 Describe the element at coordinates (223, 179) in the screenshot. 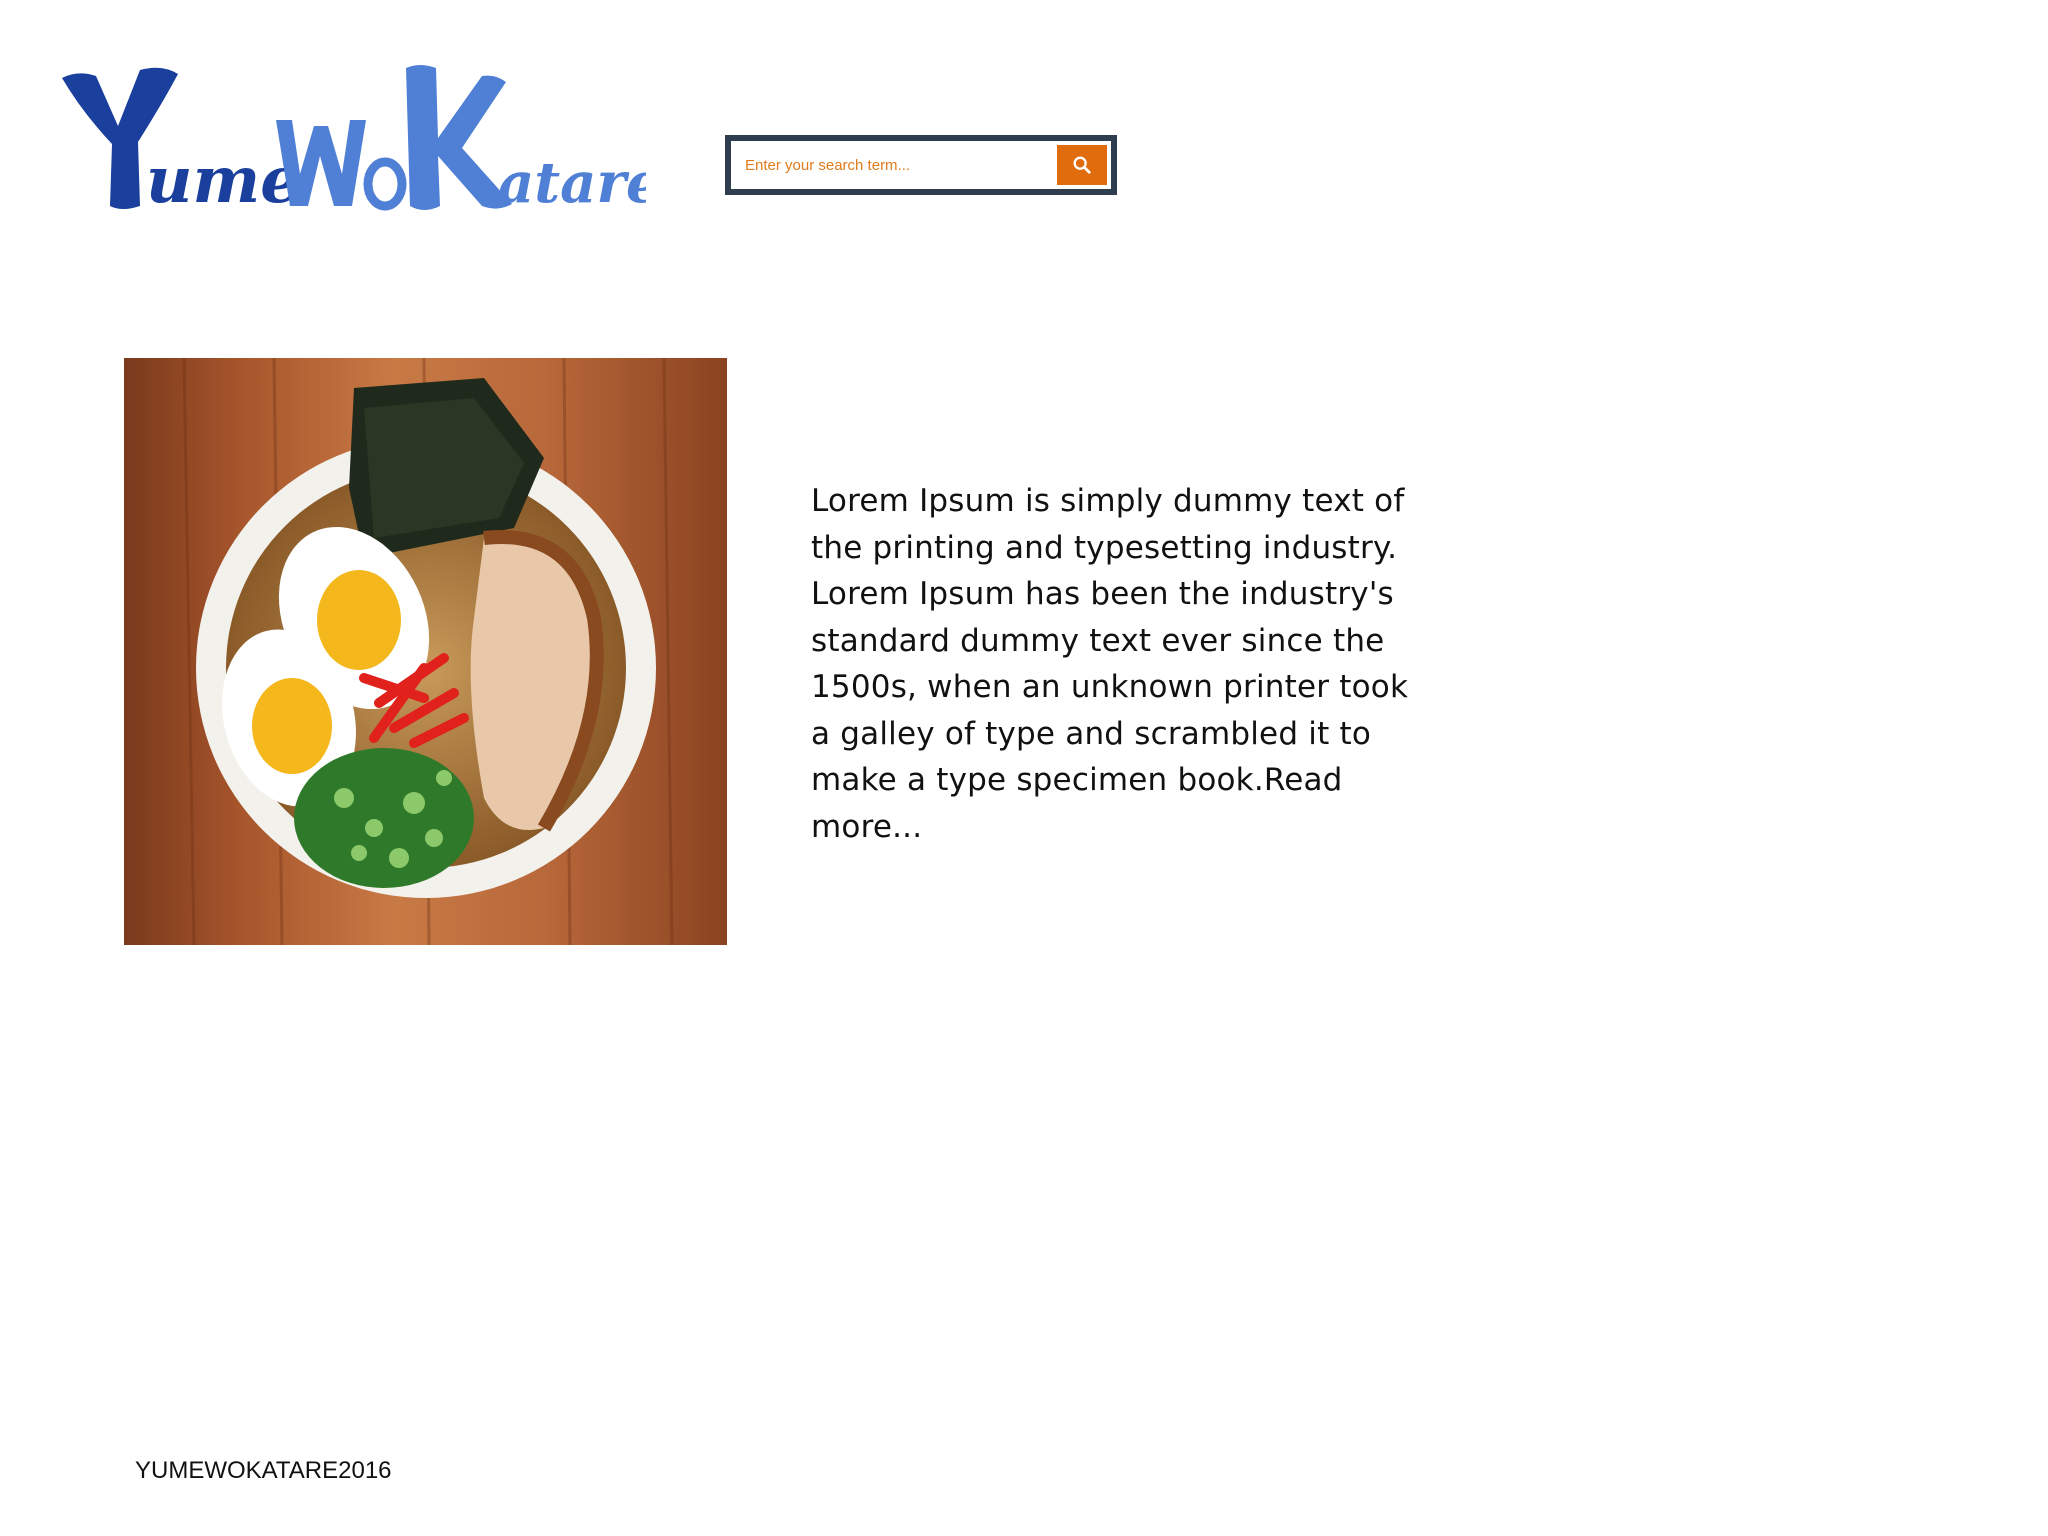

I see `svg-text: ume` at that location.